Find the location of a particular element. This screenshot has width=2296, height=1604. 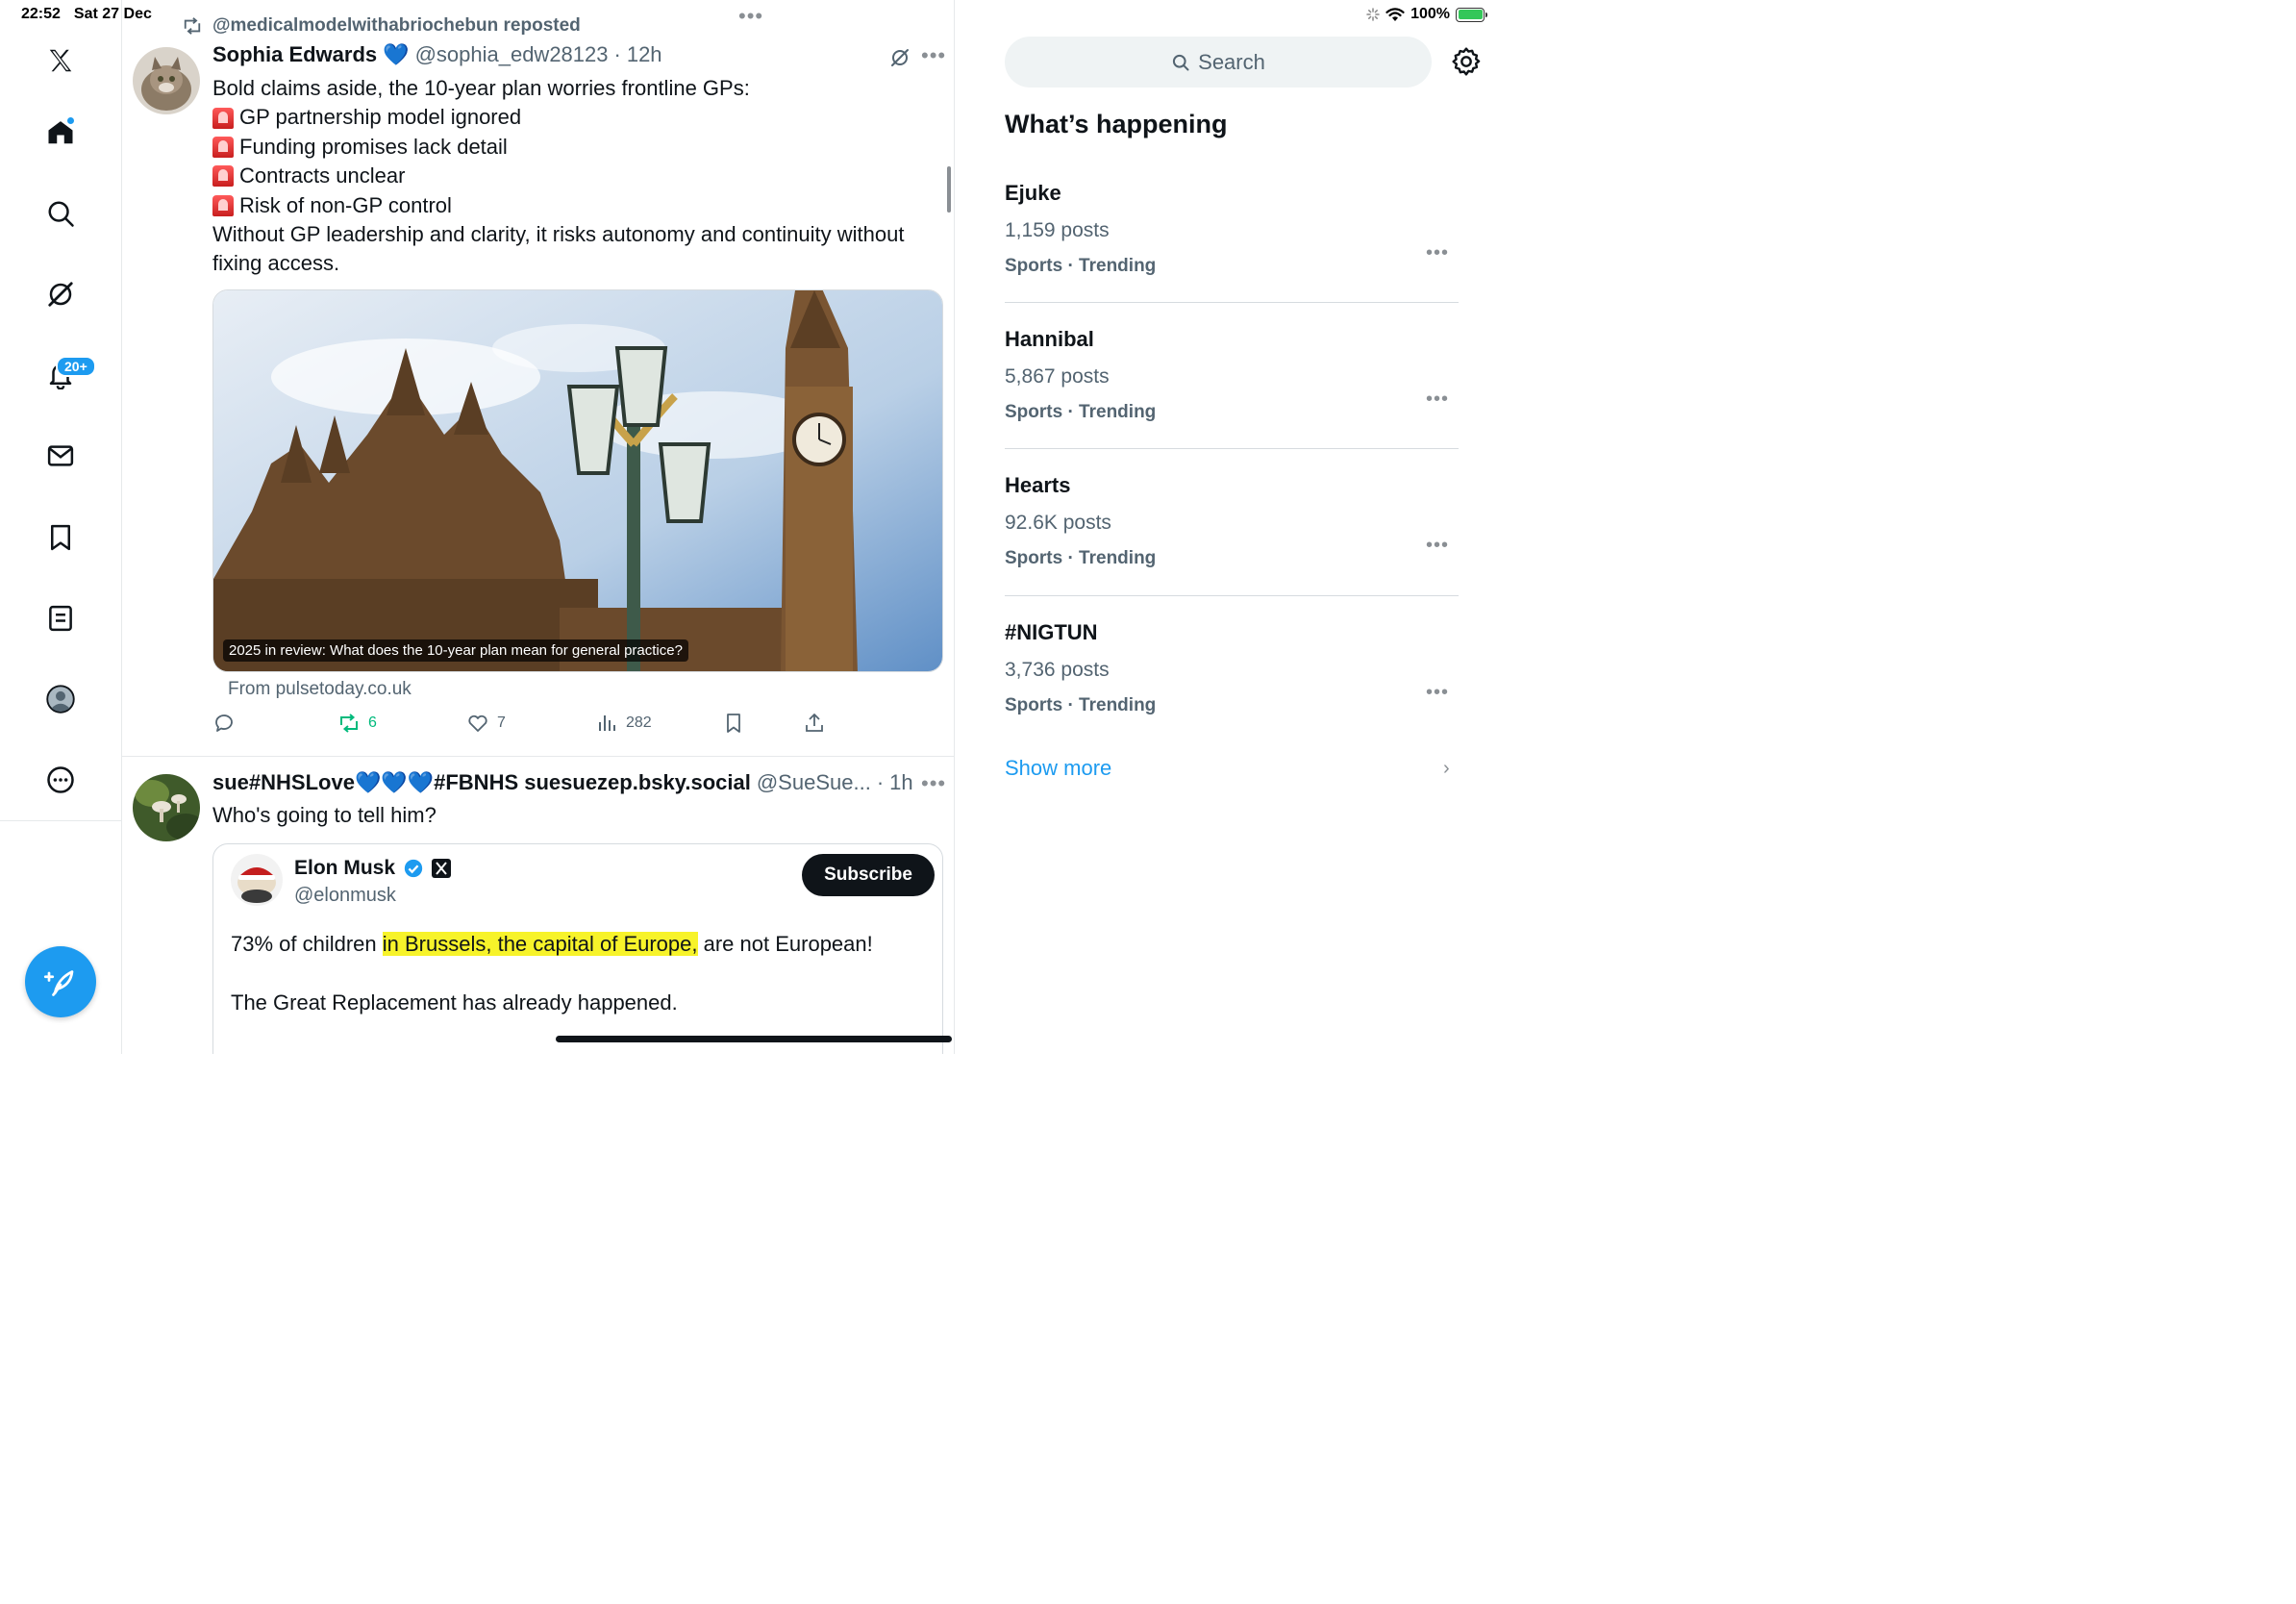

search-input: Search is located at coordinates (1218, 62).